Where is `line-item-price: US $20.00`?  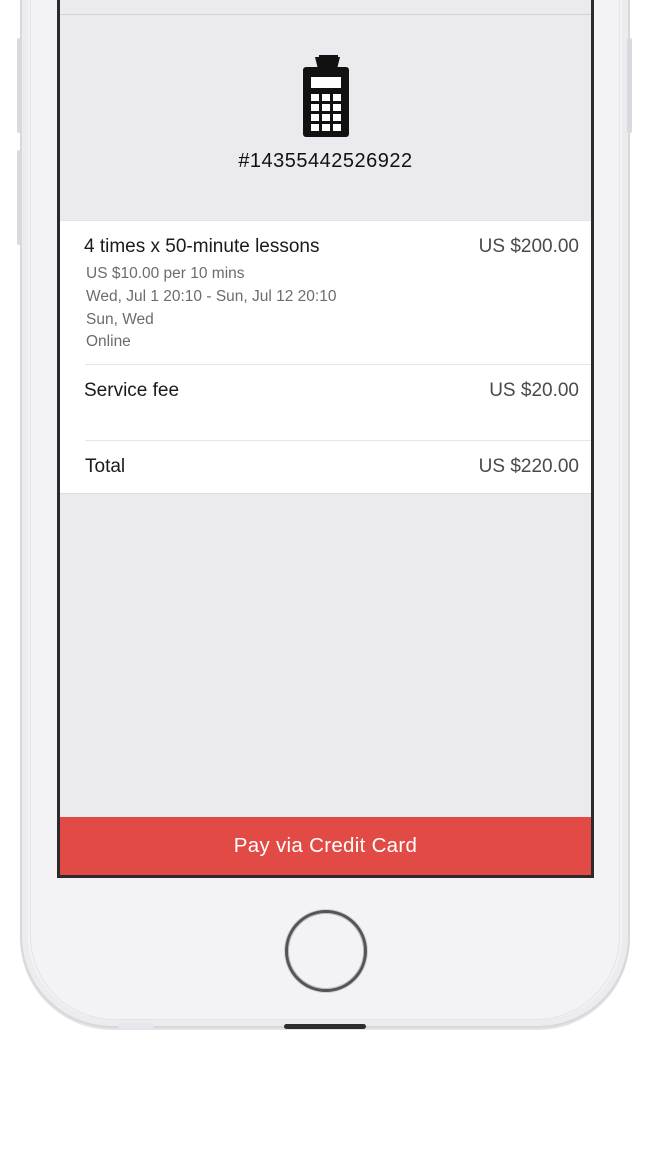
line-item-price: US $20.00 is located at coordinates (534, 390).